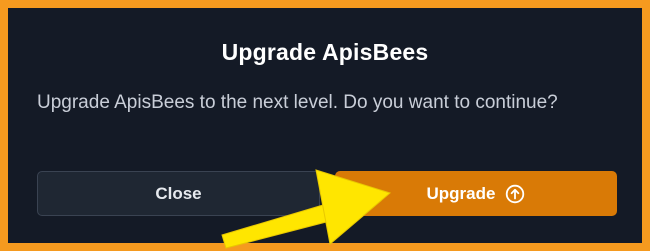  Describe the element at coordinates (461, 193) in the screenshot. I see `upgrade-button-label: Upgrade` at that location.